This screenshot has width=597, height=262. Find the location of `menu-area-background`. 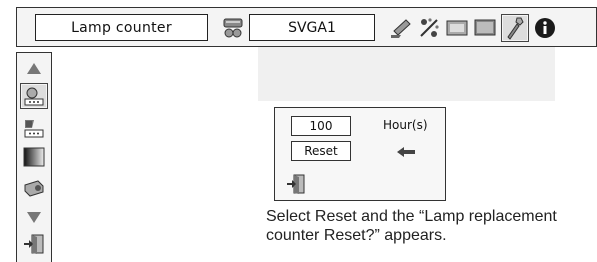

menu-area-background is located at coordinates (406, 74).